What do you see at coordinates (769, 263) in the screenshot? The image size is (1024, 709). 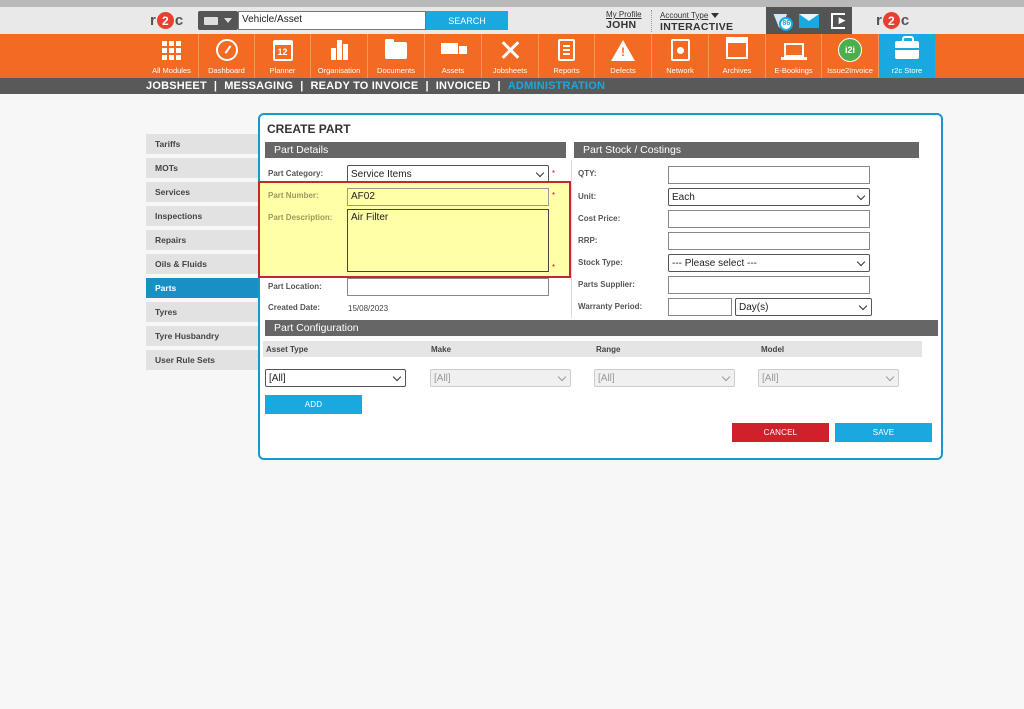 I see `stock-type-select: --- Please select ---` at bounding box center [769, 263].